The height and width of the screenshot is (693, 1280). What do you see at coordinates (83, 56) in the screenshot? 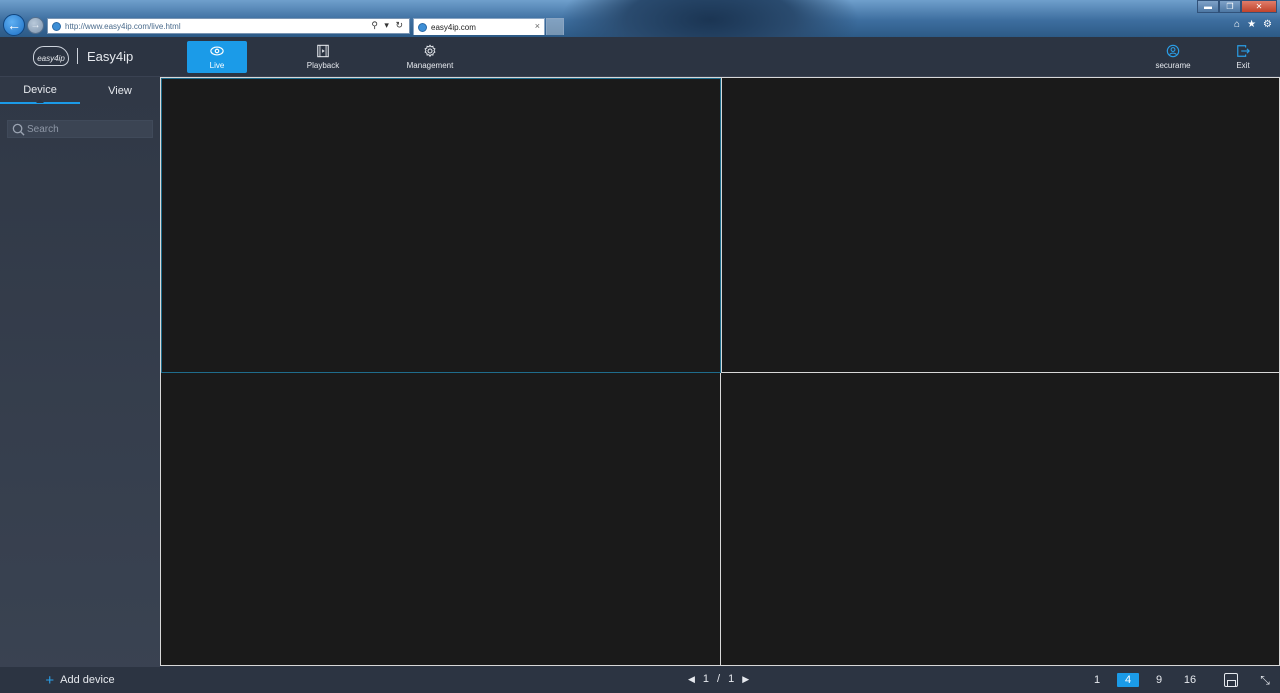
I see `logo: easy4ip Easy4ip` at bounding box center [83, 56].